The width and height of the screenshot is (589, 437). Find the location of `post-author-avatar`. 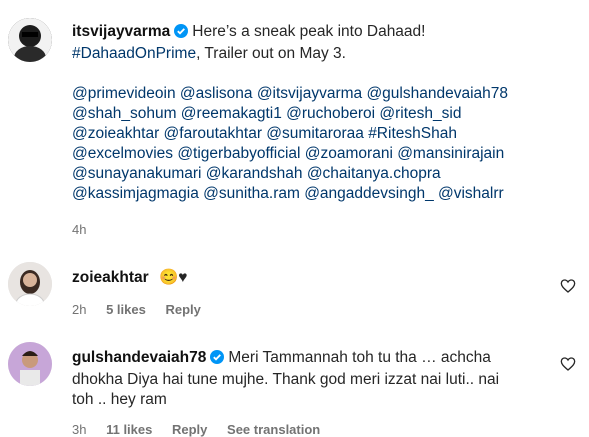

post-author-avatar is located at coordinates (30, 40).